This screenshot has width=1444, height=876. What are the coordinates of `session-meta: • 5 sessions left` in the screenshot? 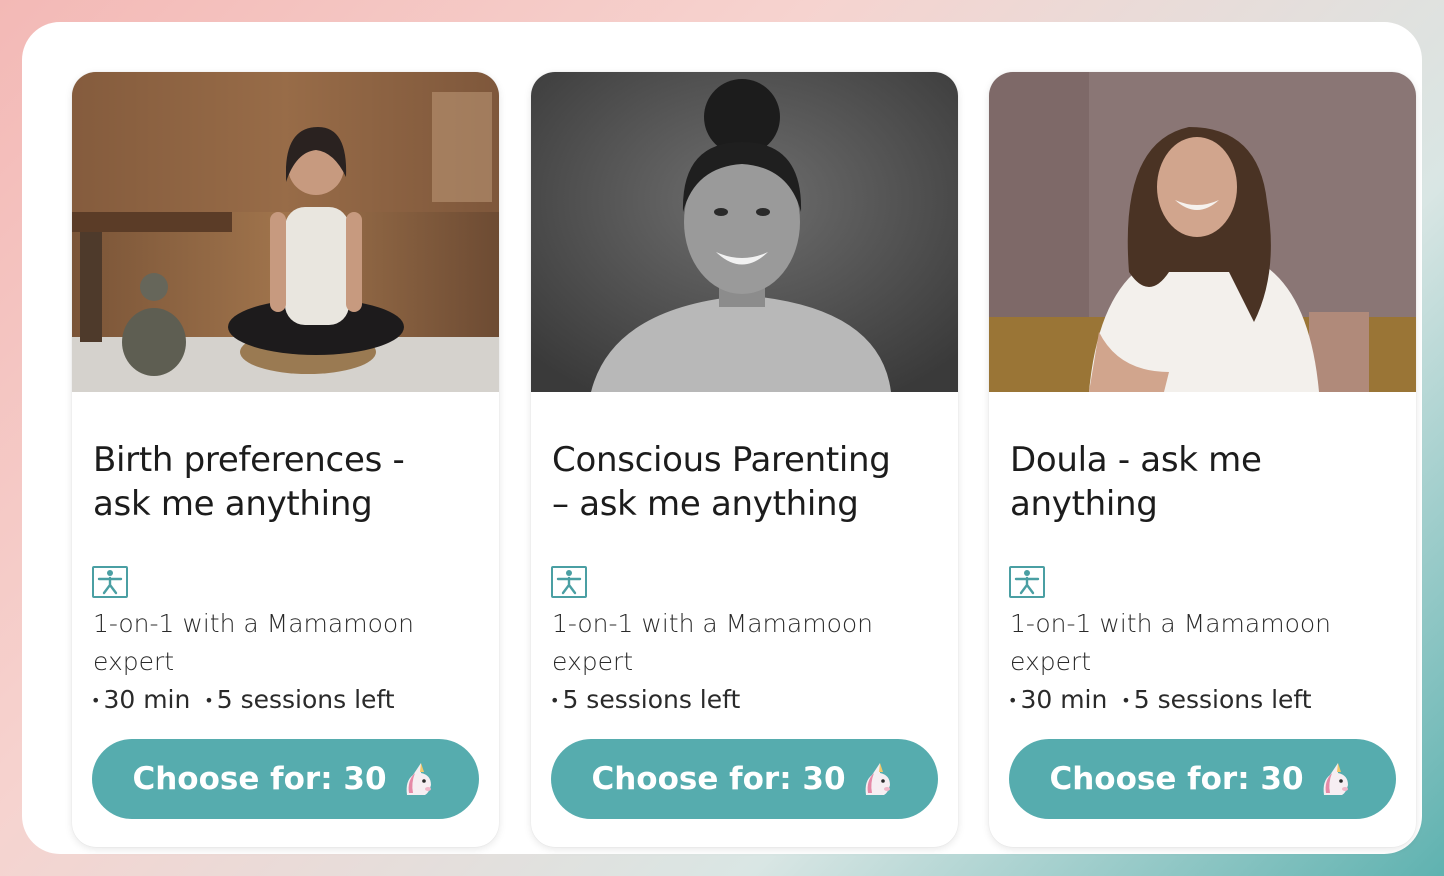 It's located at (745, 700).